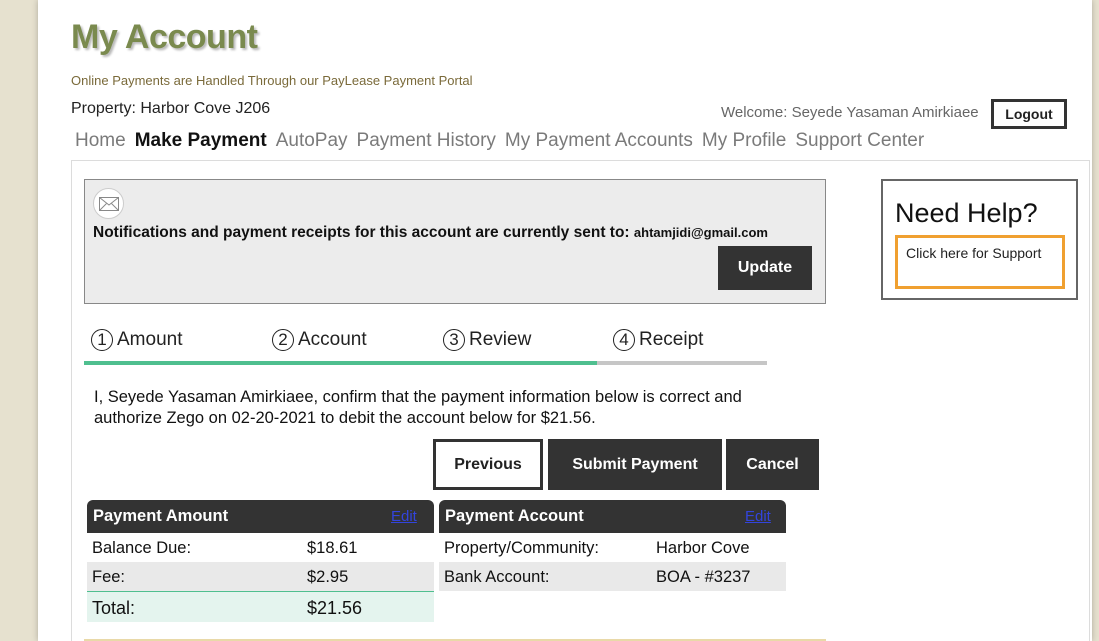 This screenshot has width=1099, height=641. What do you see at coordinates (500, 339) in the screenshot?
I see `step-label: Review` at bounding box center [500, 339].